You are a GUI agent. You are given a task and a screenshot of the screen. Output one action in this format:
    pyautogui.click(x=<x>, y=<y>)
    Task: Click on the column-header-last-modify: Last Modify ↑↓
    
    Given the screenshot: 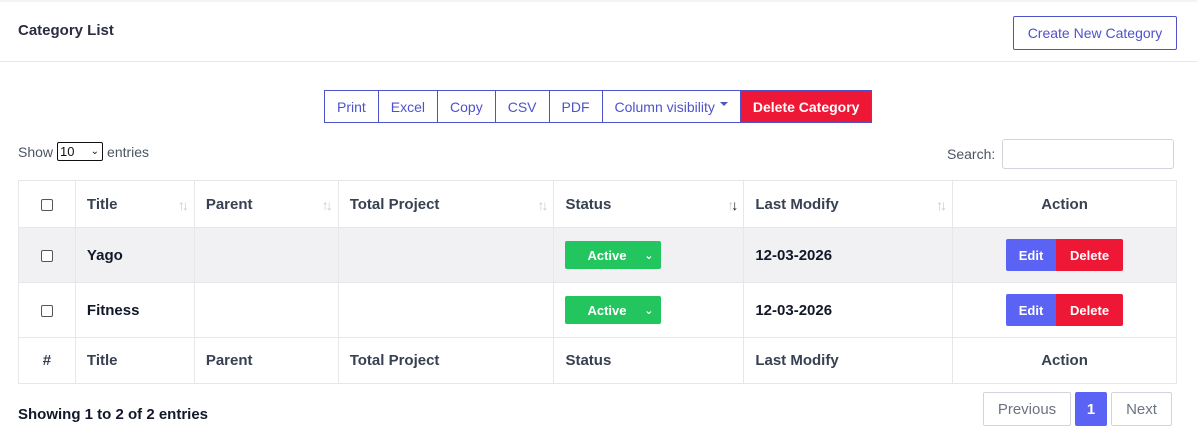 What is the action you would take?
    pyautogui.click(x=848, y=204)
    